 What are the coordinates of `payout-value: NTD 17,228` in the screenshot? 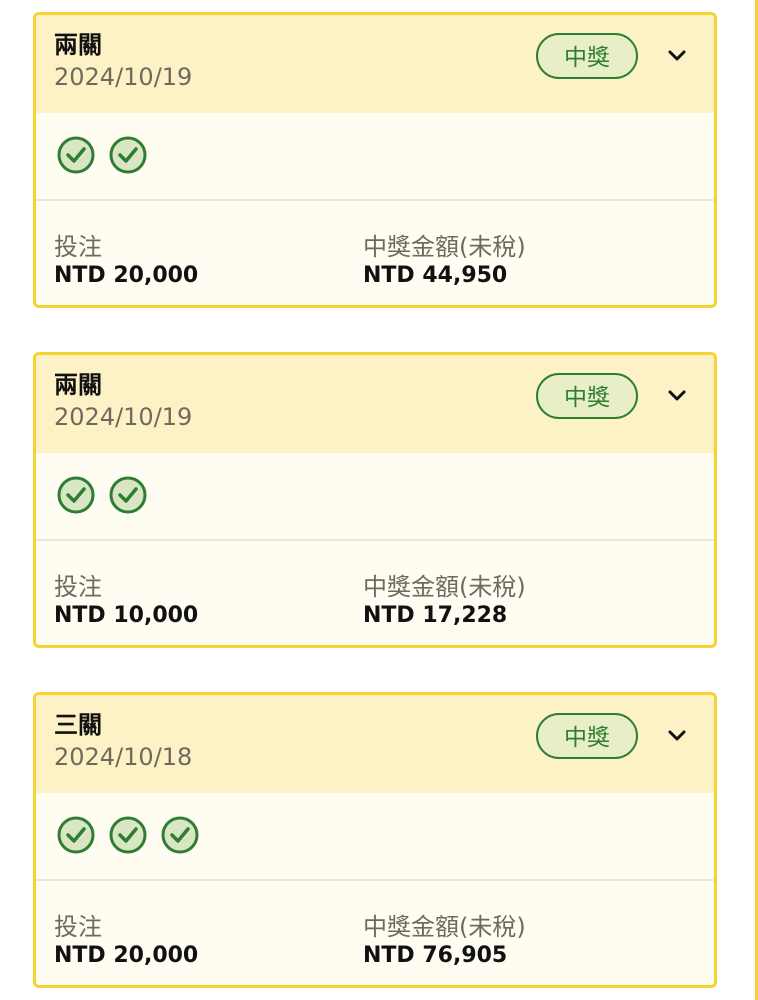 It's located at (435, 615).